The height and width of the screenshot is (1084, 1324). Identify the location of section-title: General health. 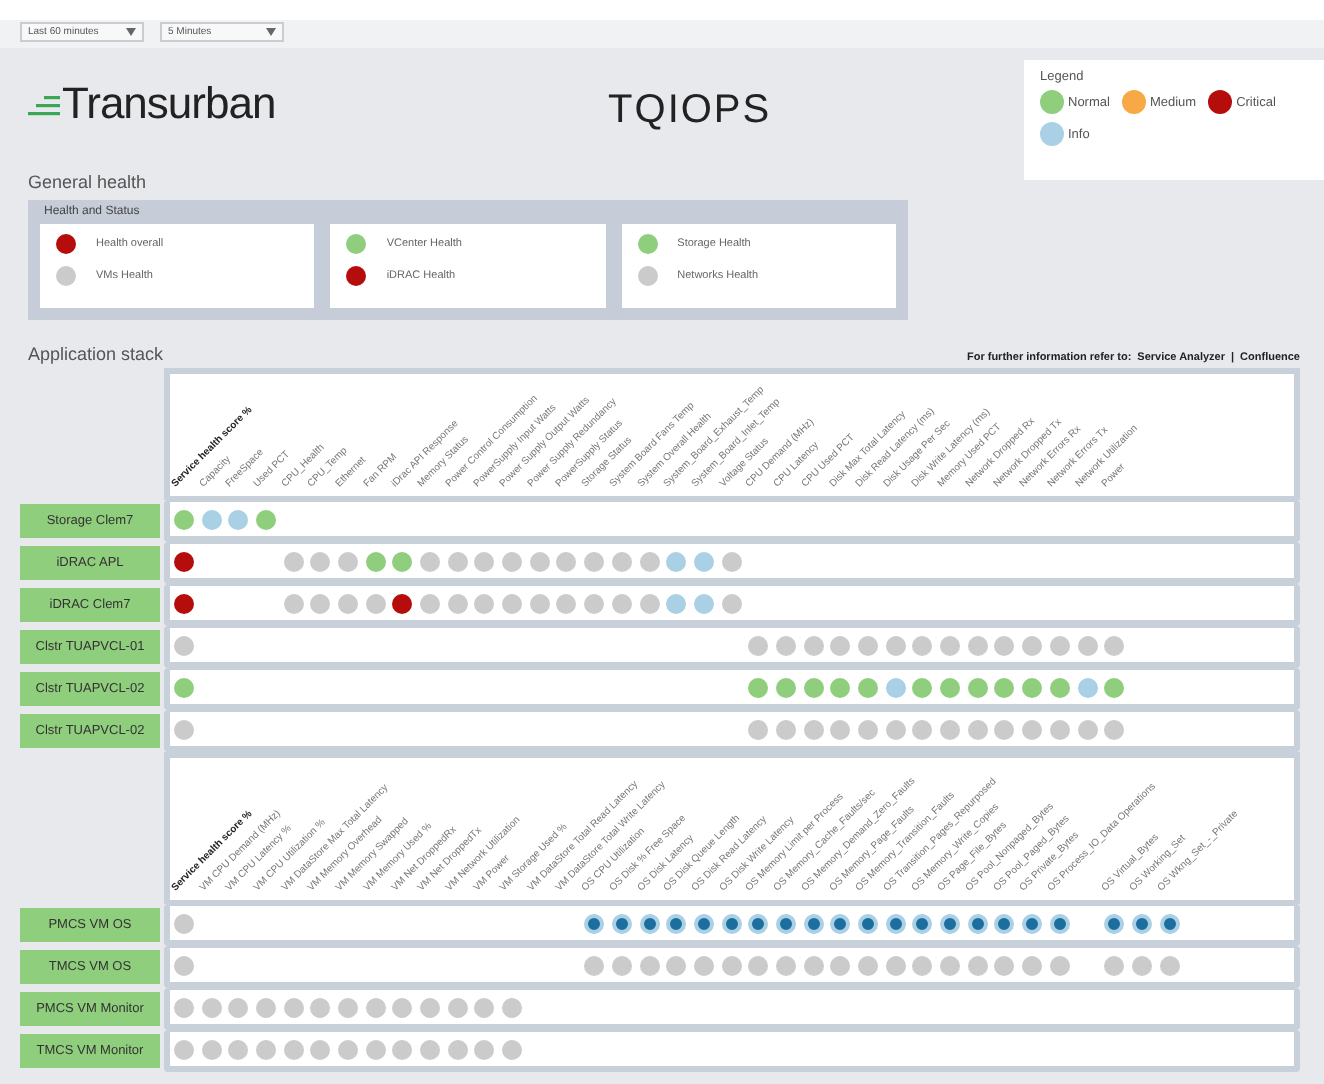
(88, 182).